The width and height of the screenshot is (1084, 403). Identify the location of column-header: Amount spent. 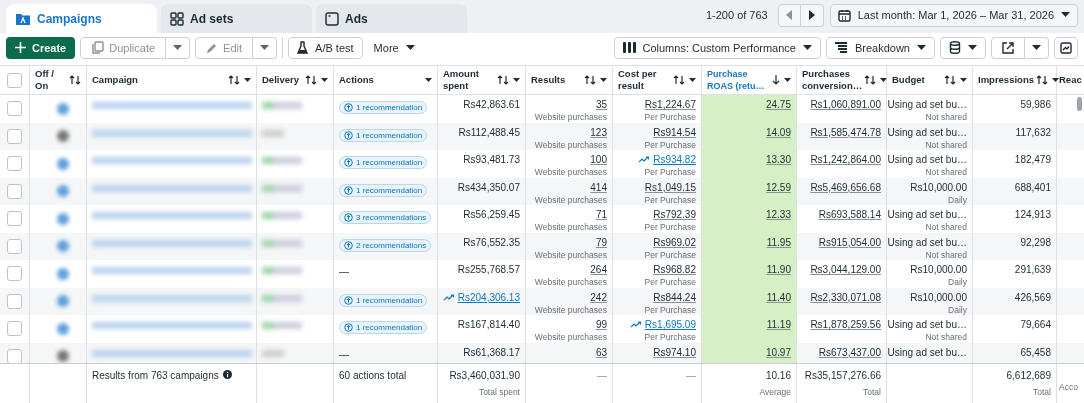
(482, 80).